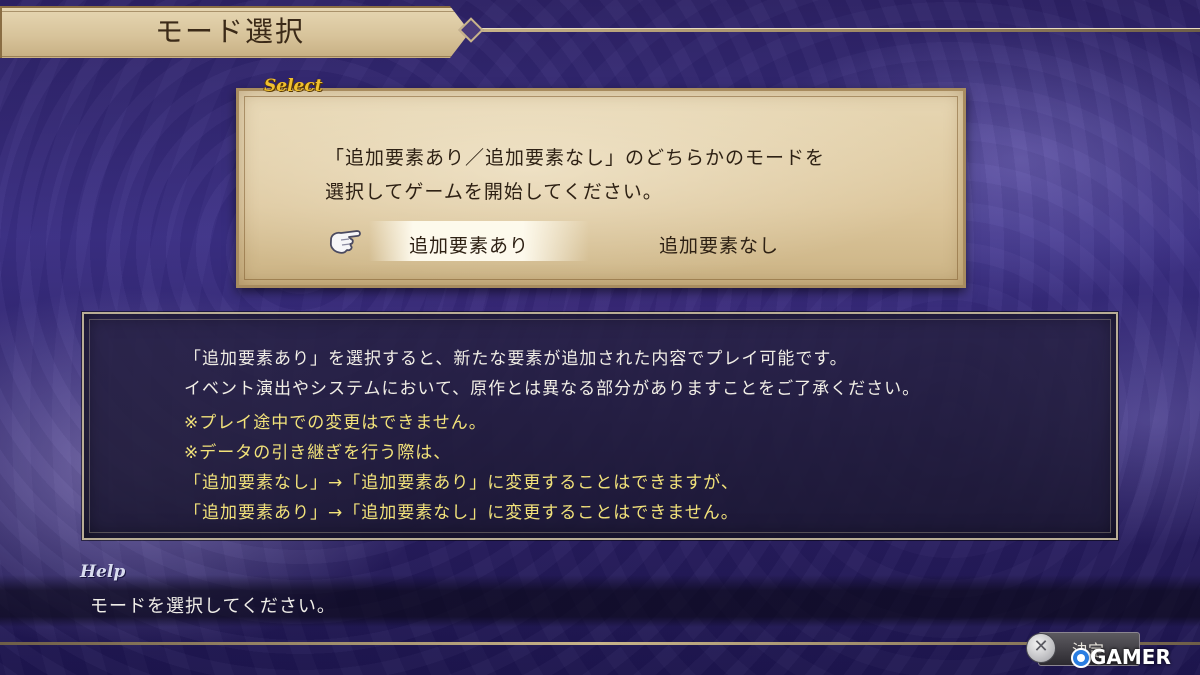 The height and width of the screenshot is (675, 1200). Describe the element at coordinates (1081, 658) in the screenshot. I see `gamer-logo-icon` at that location.